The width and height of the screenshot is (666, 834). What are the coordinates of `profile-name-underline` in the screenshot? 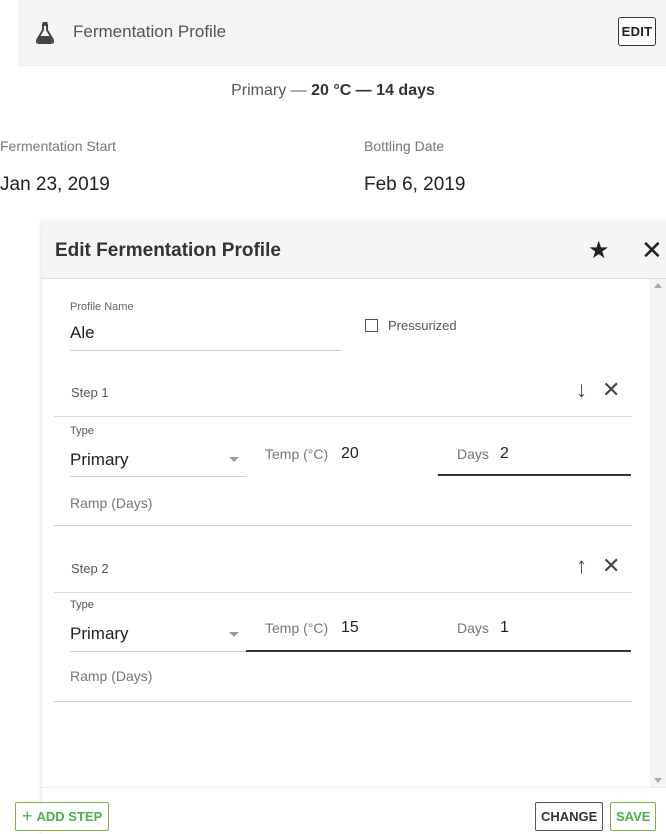 It's located at (206, 350).